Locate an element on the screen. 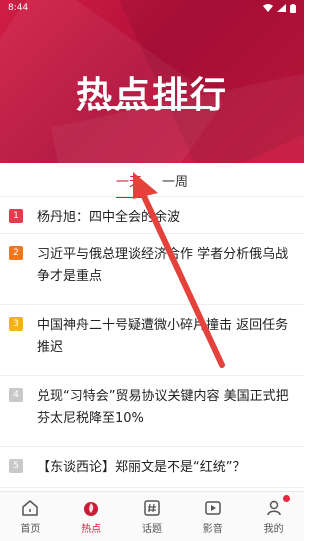 The image size is (320, 541). news-title: 习近平与俄总理谈经济合作 学者分析俄乌战争才是重点 is located at coordinates (163, 265).